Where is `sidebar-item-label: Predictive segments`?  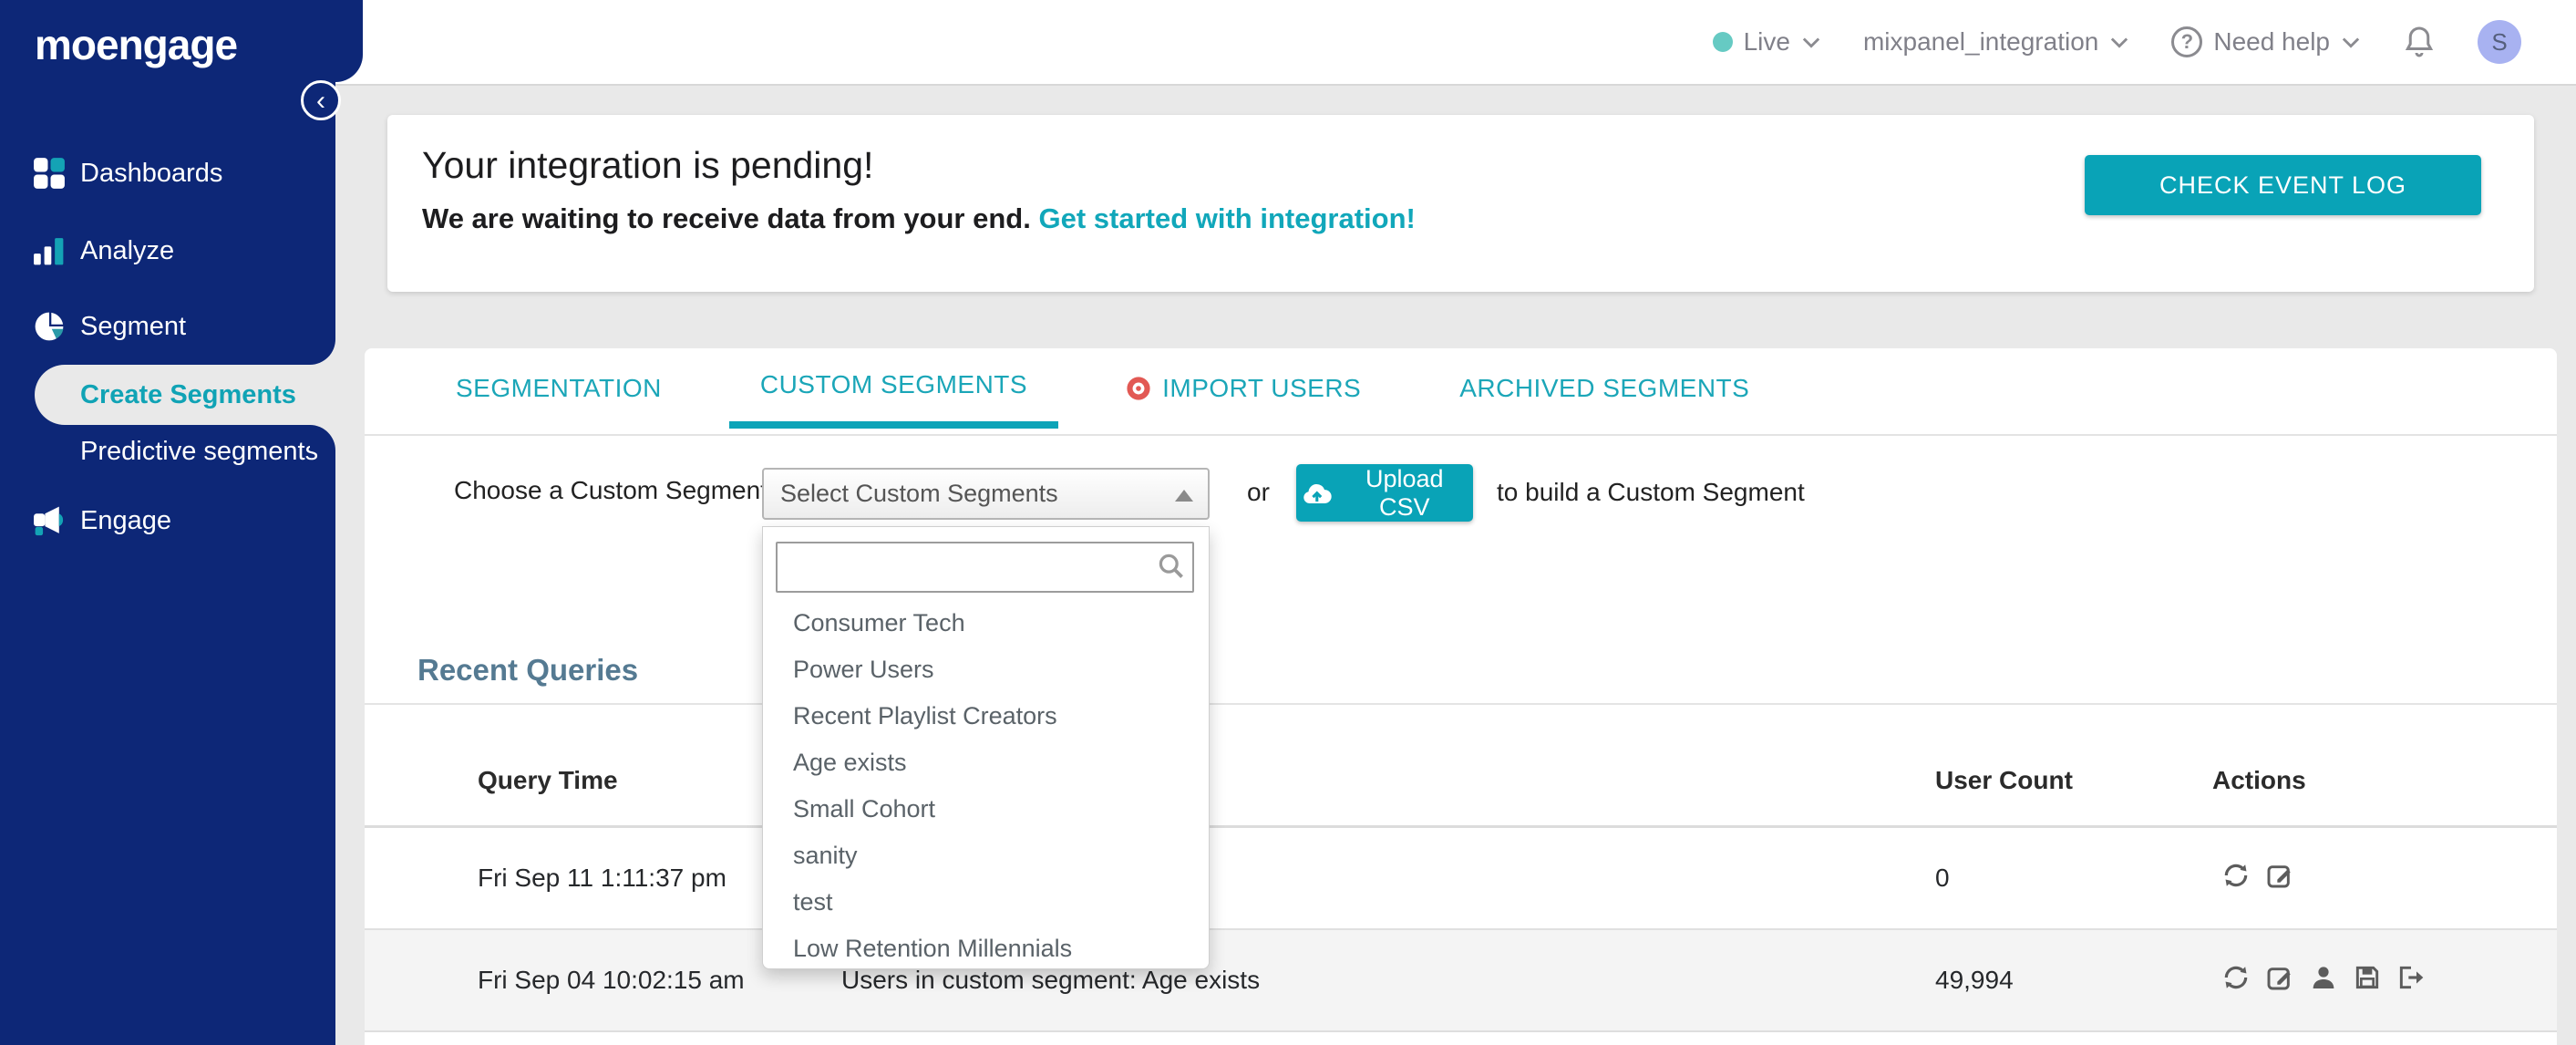 sidebar-item-label: Predictive segments is located at coordinates (199, 451).